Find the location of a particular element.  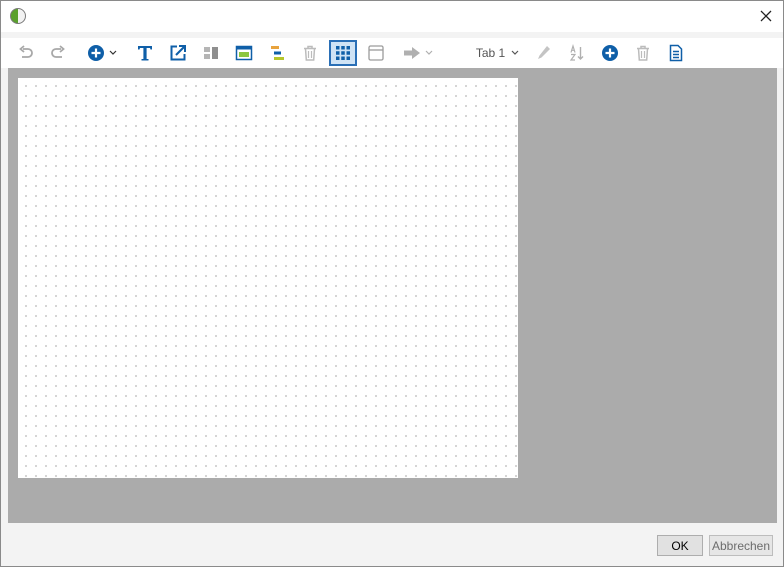

redo-icon is located at coordinates (58, 51).